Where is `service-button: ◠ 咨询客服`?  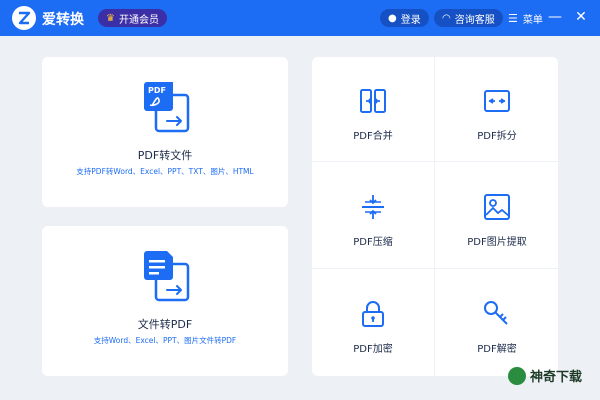 service-button: ◠ 咨询客服 is located at coordinates (468, 18).